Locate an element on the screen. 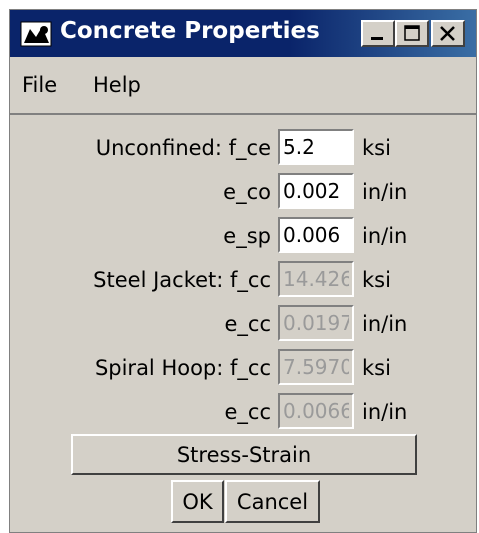  cancel-button: Cancel is located at coordinates (272, 501).